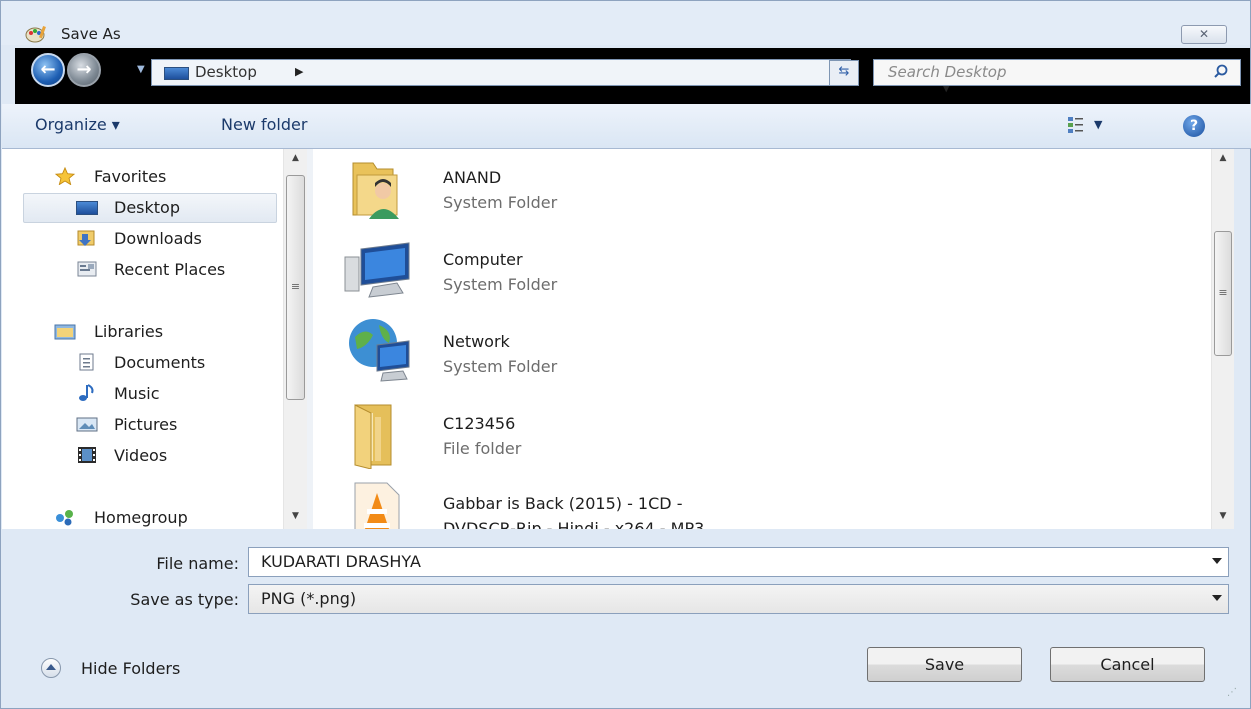 The width and height of the screenshot is (1251, 709). What do you see at coordinates (693, 438) in the screenshot?
I see `list-item: C123456 File folder` at bounding box center [693, 438].